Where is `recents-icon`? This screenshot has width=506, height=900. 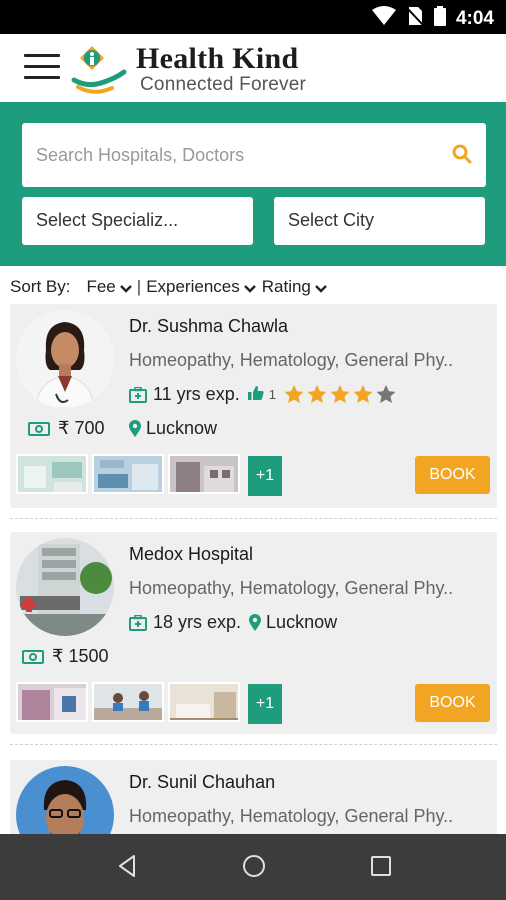 recents-icon is located at coordinates (381, 868).